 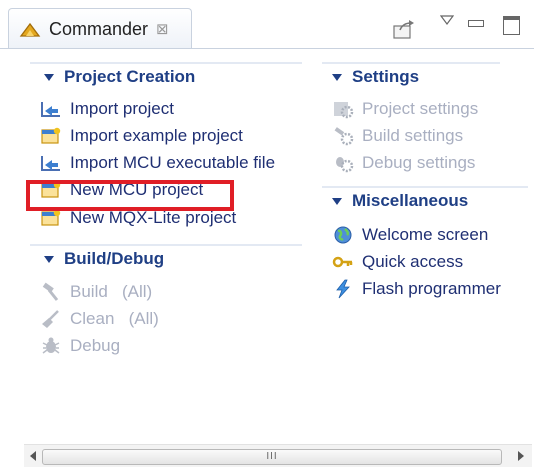 I want to click on debug-action: Debug, so click(x=80, y=346).